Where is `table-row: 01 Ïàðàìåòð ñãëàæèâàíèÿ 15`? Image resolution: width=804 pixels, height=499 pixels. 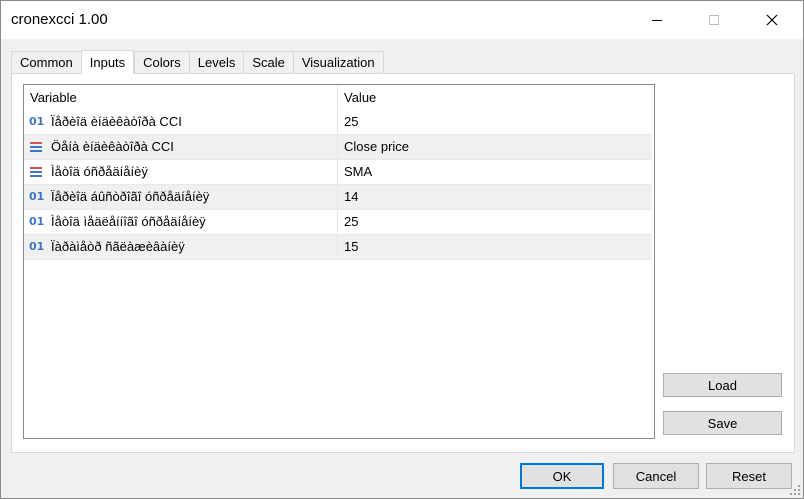 table-row: 01 Ïàðàìåòð ñãëàæèâàíèÿ 15 is located at coordinates (338, 247).